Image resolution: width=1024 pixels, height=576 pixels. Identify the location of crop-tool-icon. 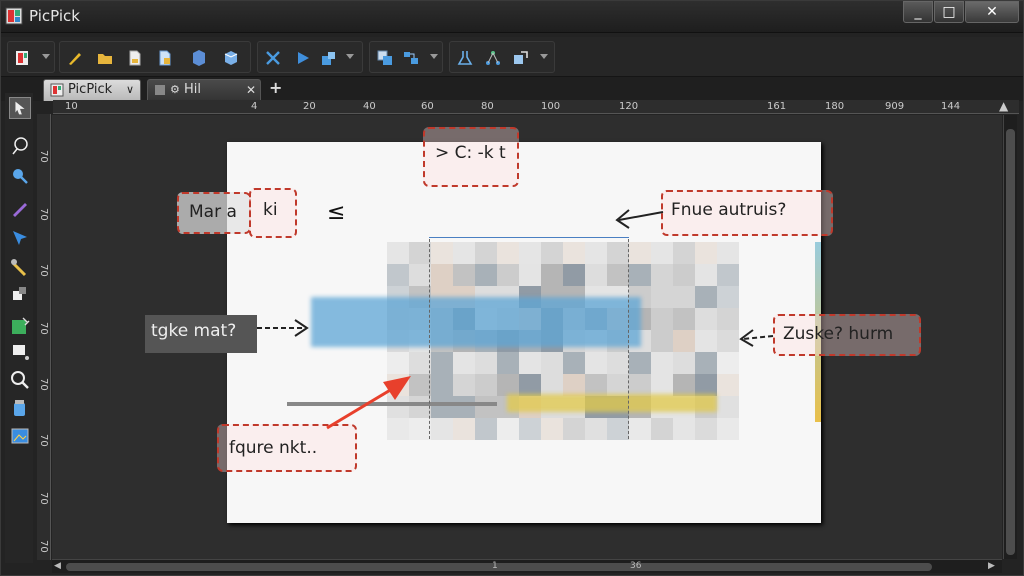
(20, 352).